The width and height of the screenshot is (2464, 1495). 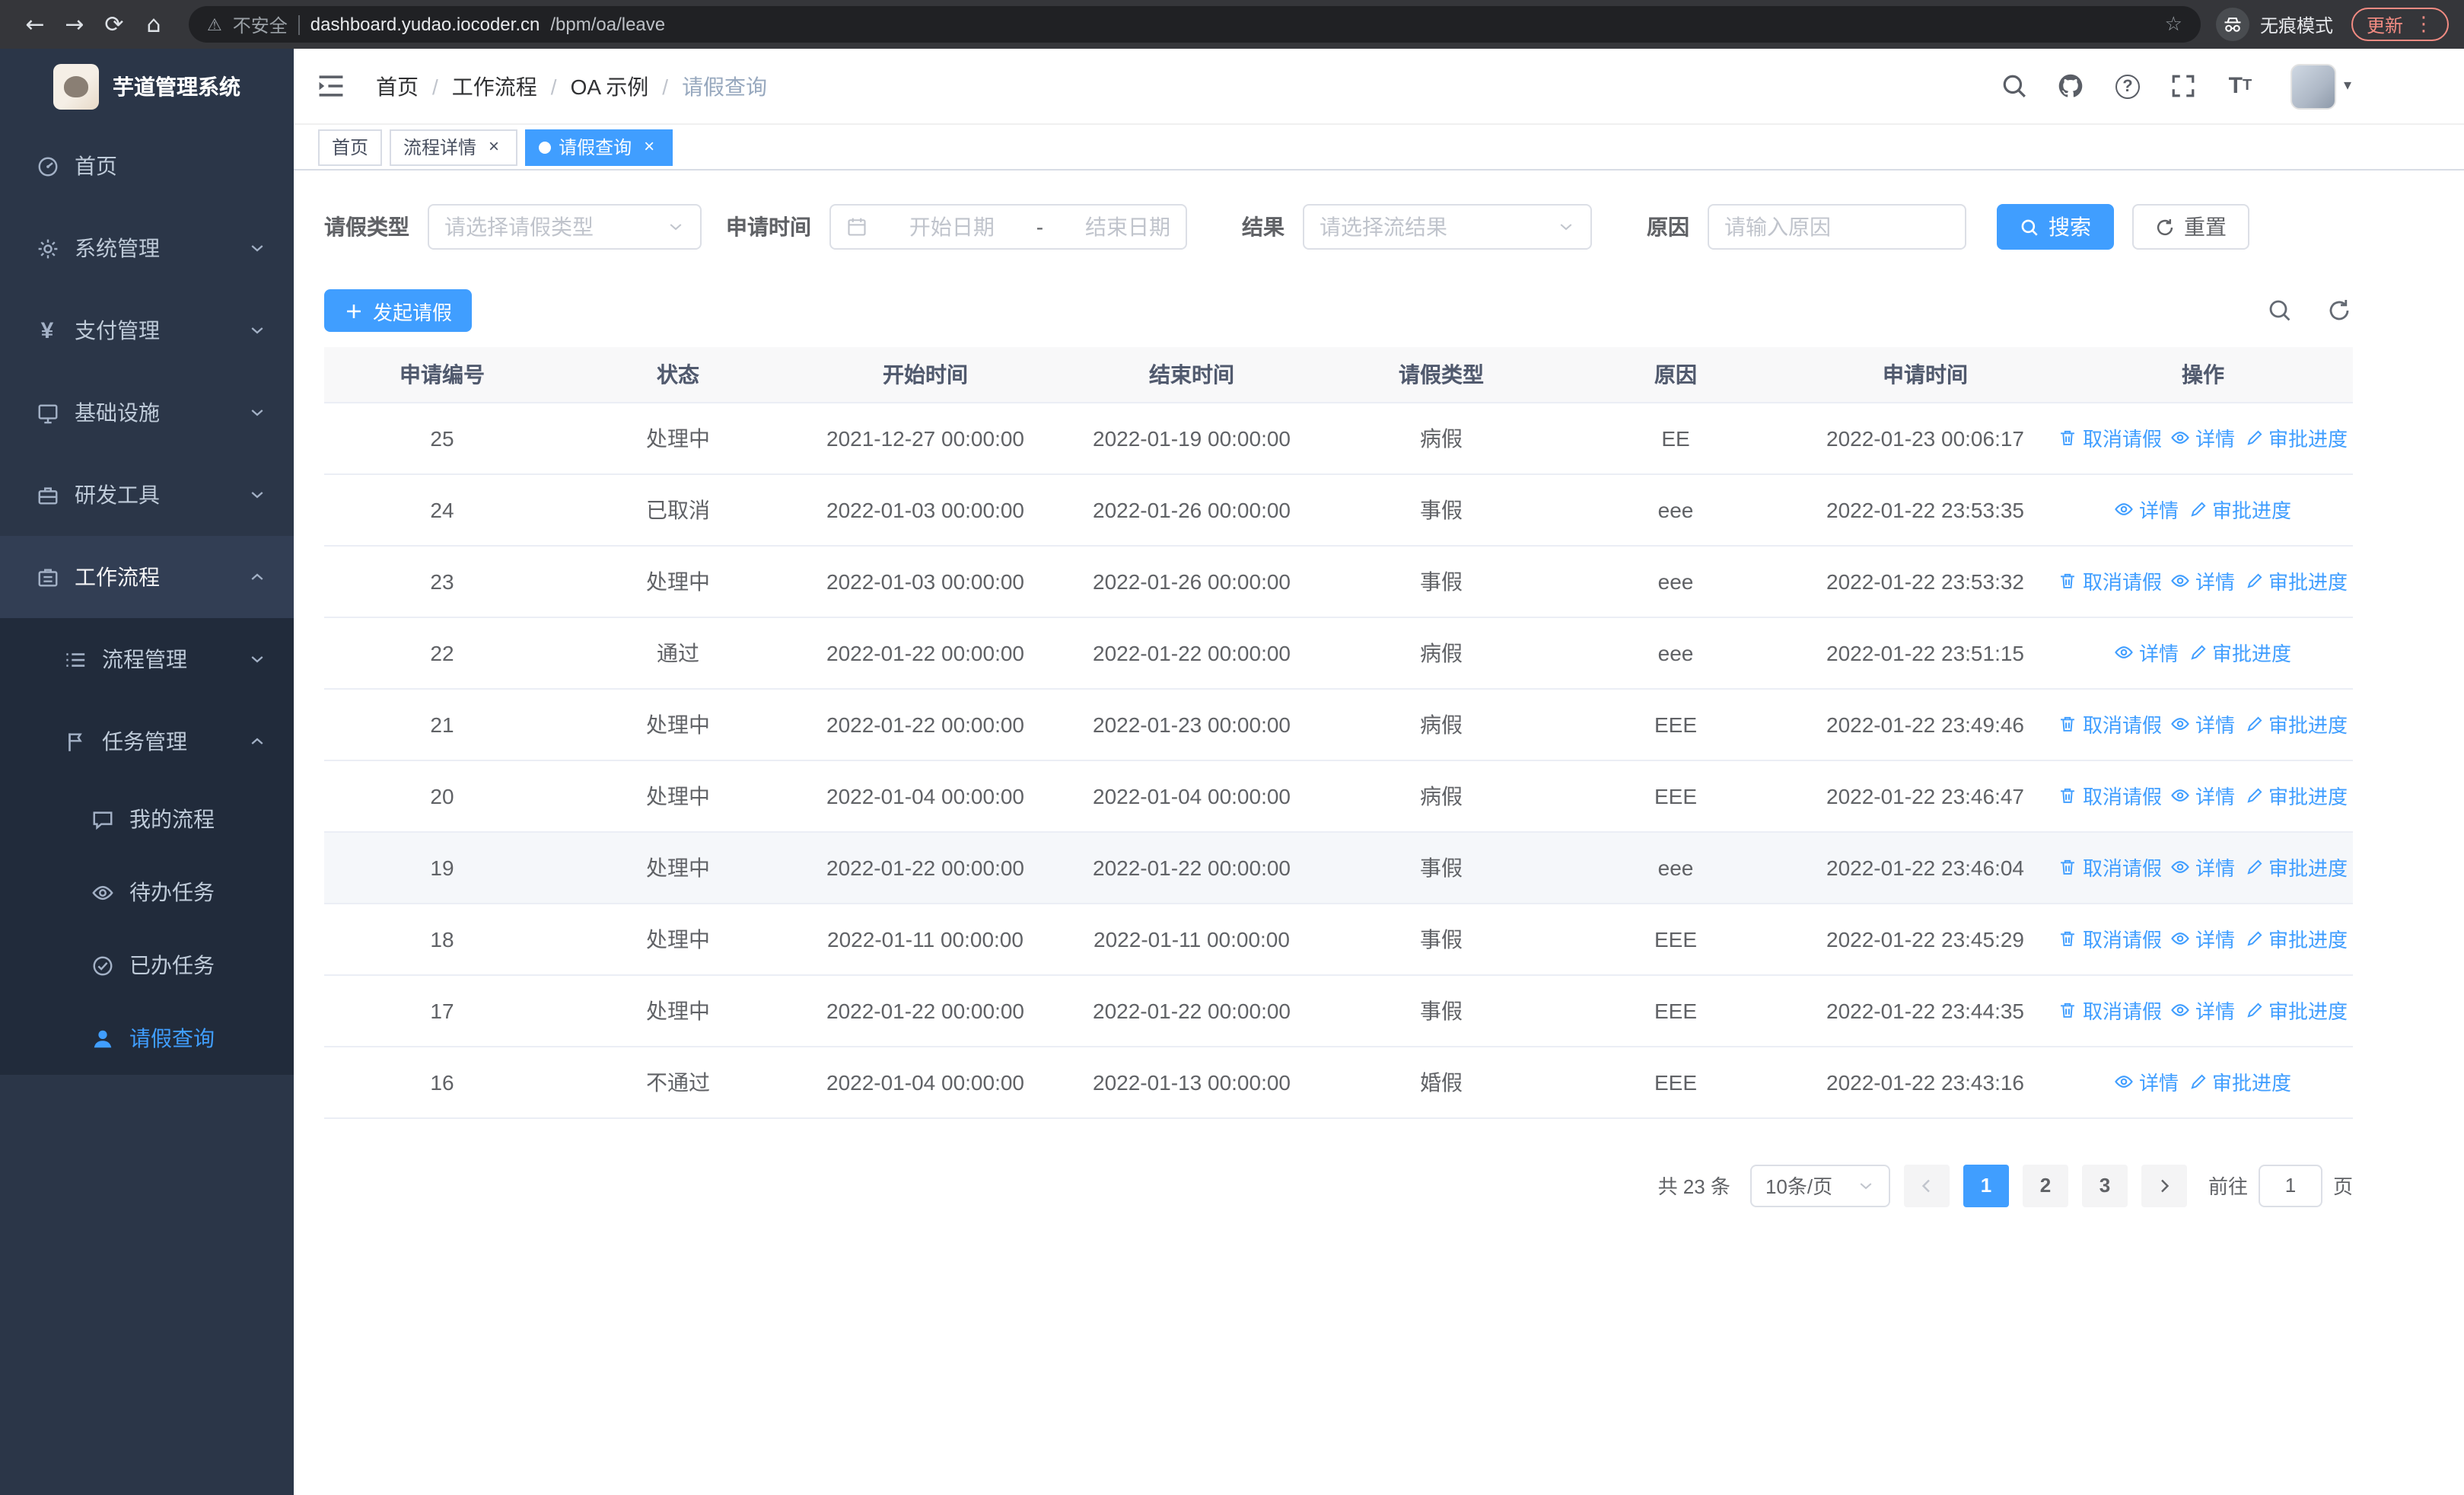 What do you see at coordinates (2181, 581) in the screenshot?
I see `eye-icon` at bounding box center [2181, 581].